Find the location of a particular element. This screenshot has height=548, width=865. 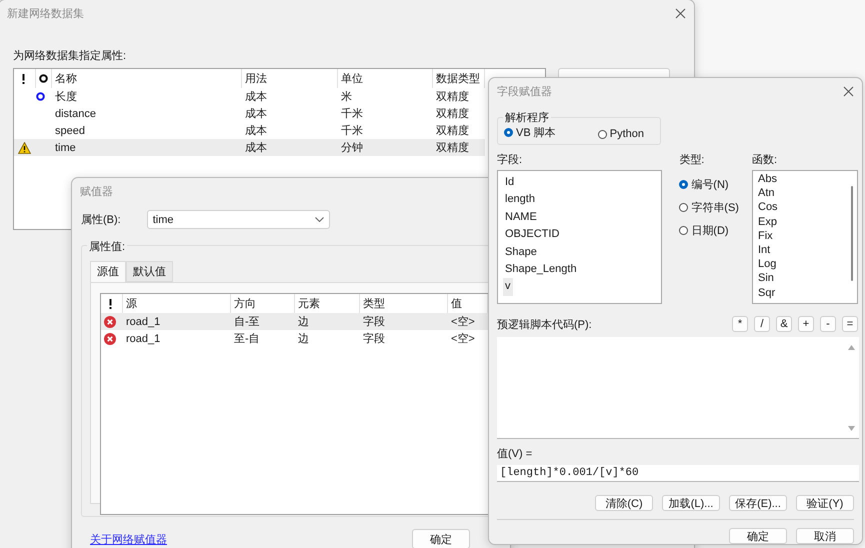

group-label: 解析程序 is located at coordinates (527, 117).